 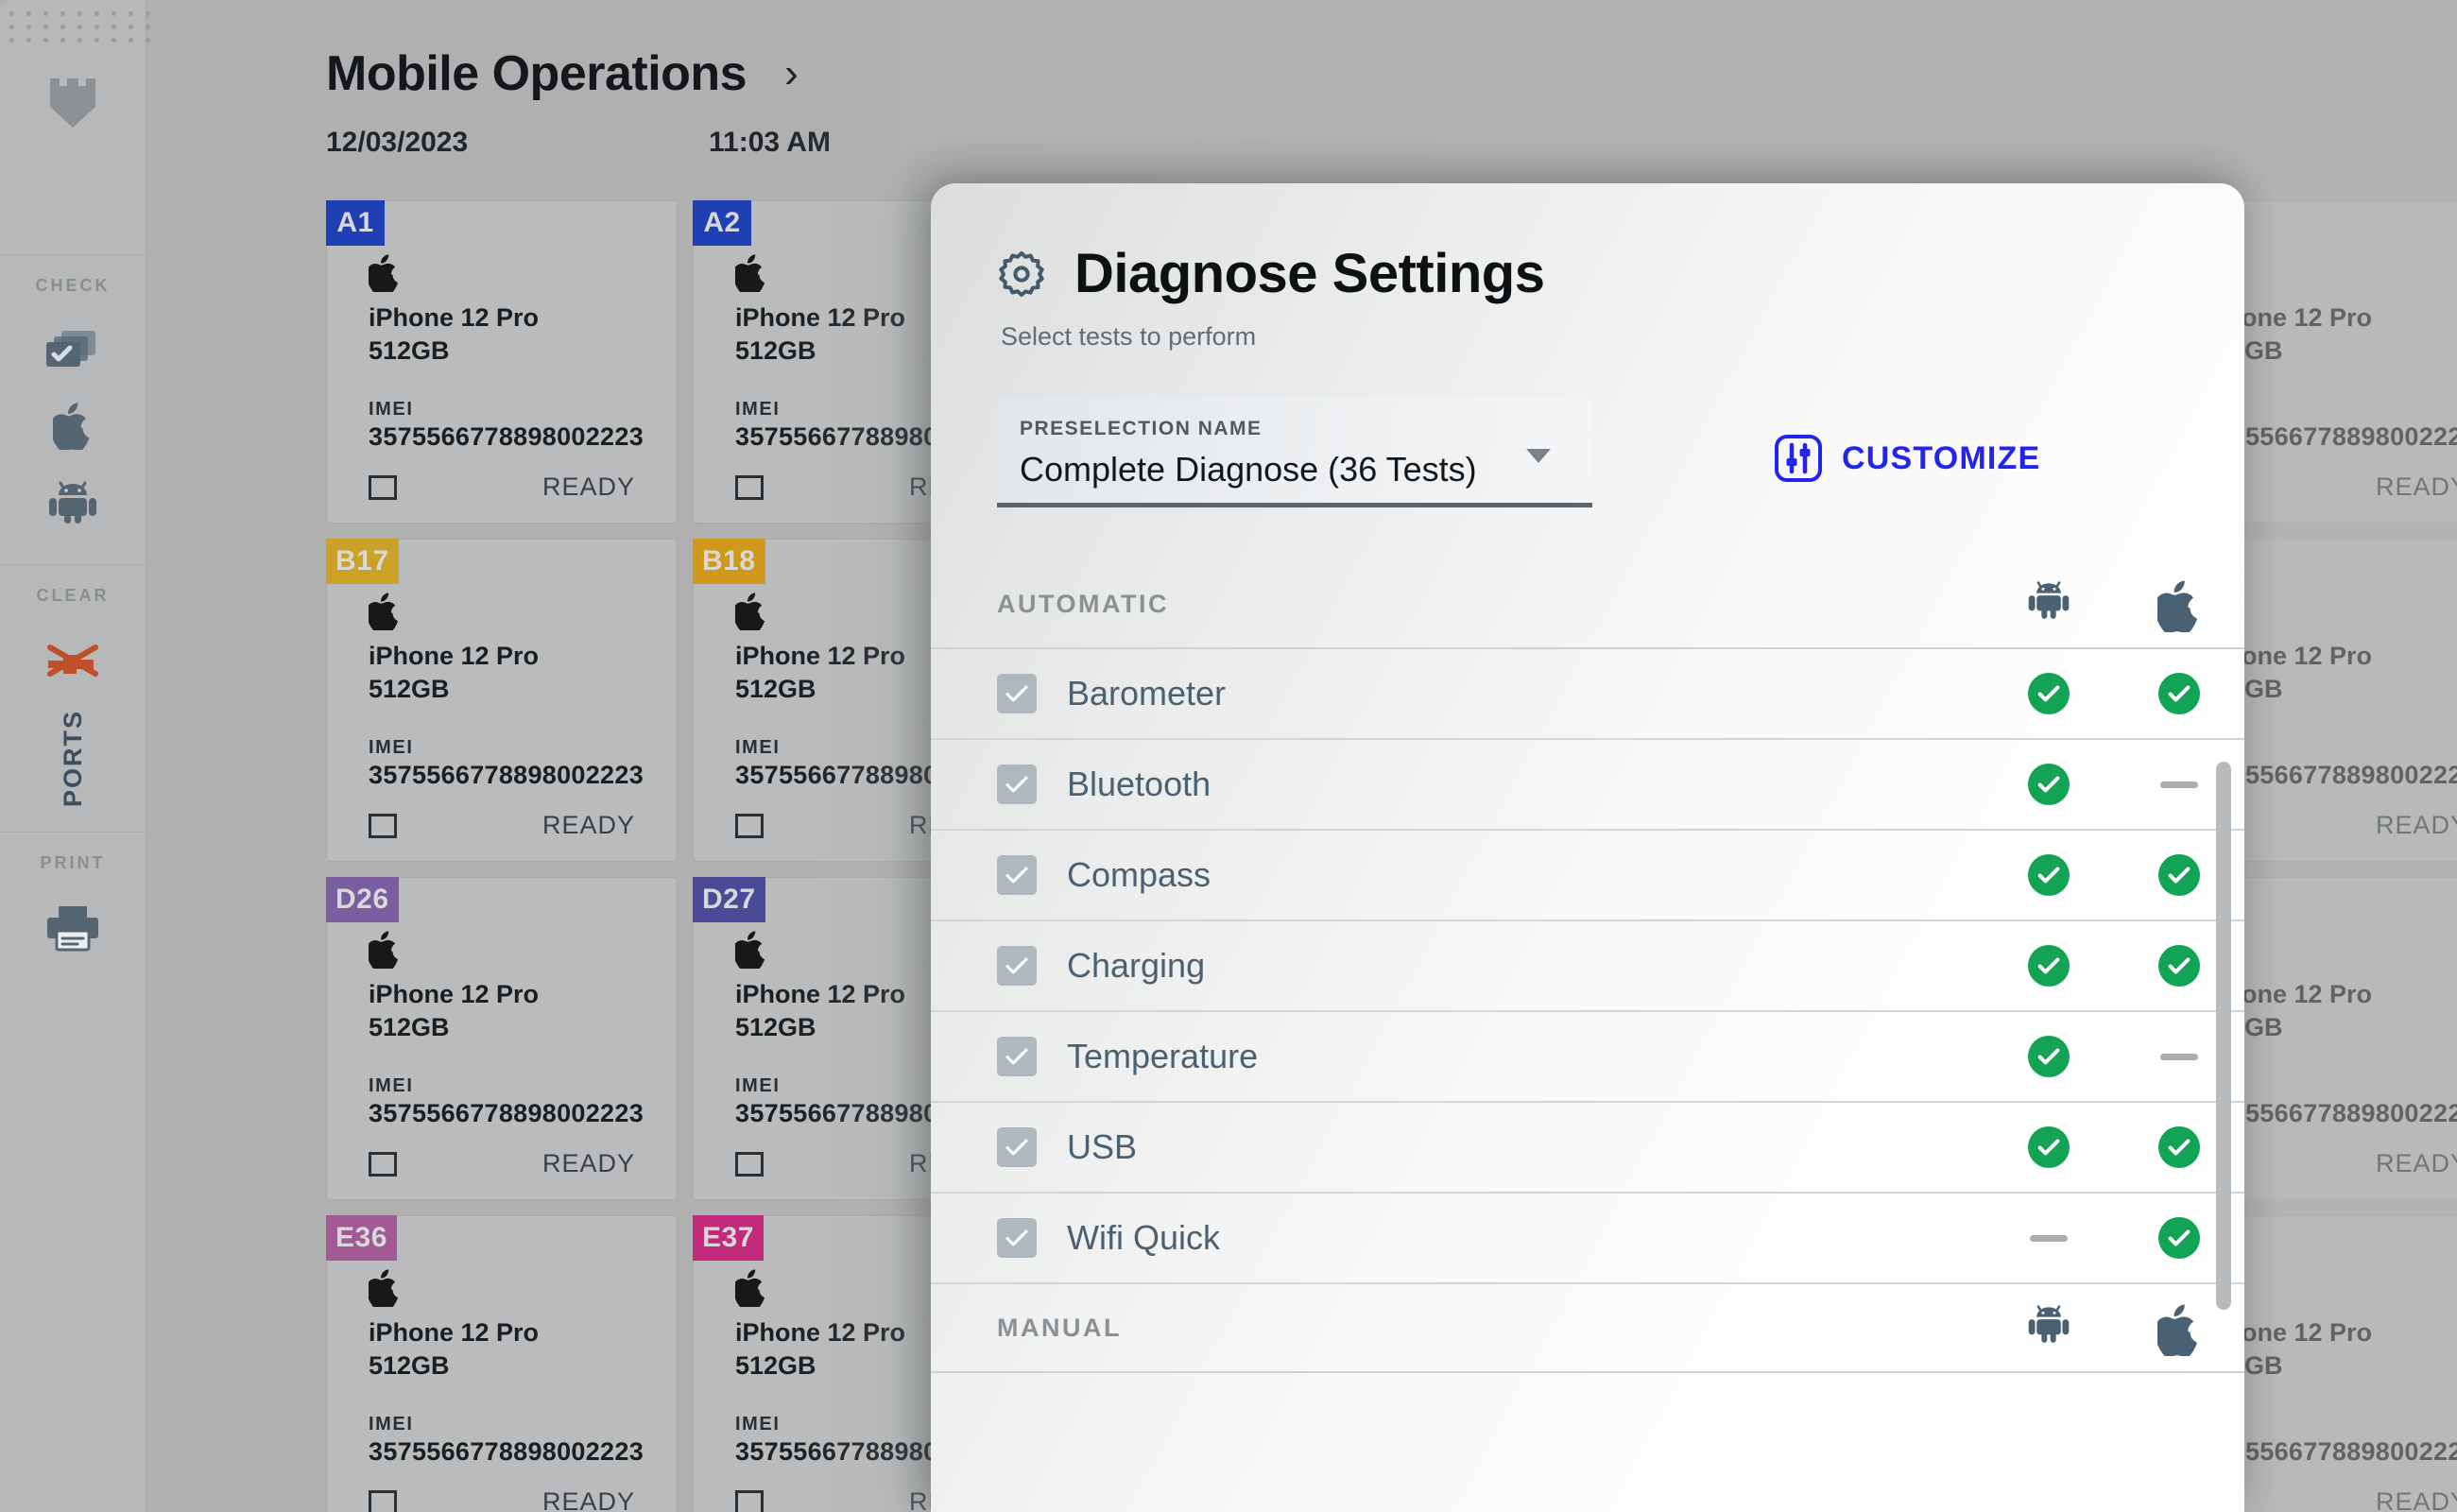 I want to click on sidebar-section-print: PRINT, so click(x=73, y=911).